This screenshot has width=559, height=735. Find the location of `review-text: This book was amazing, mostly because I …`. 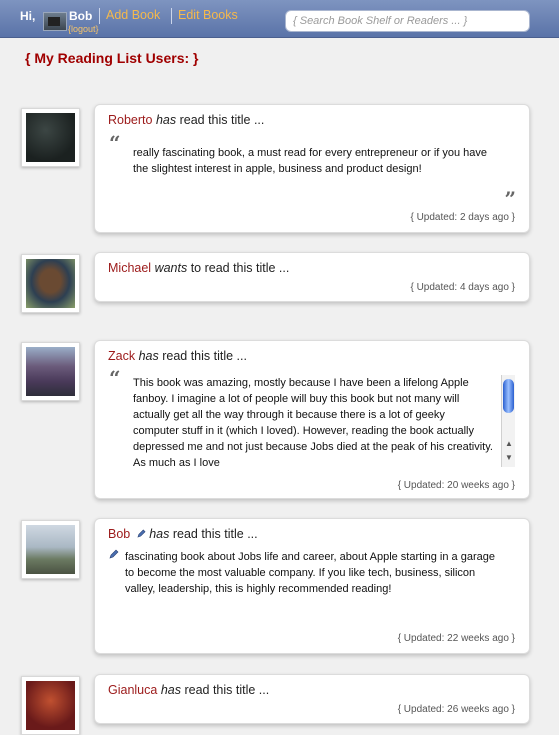

review-text: This book was amazing, mostly because I … is located at coordinates (313, 422).